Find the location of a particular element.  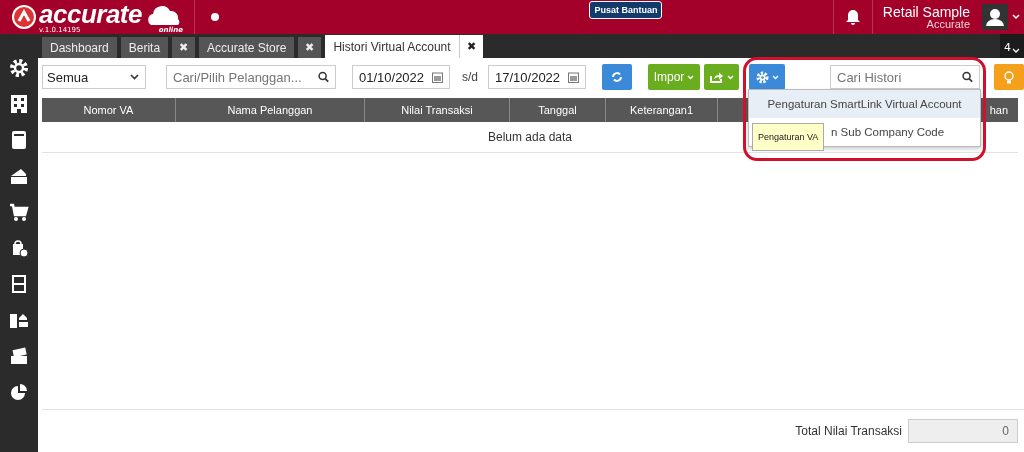

column-header: Nama Pelanggan is located at coordinates (270, 110).